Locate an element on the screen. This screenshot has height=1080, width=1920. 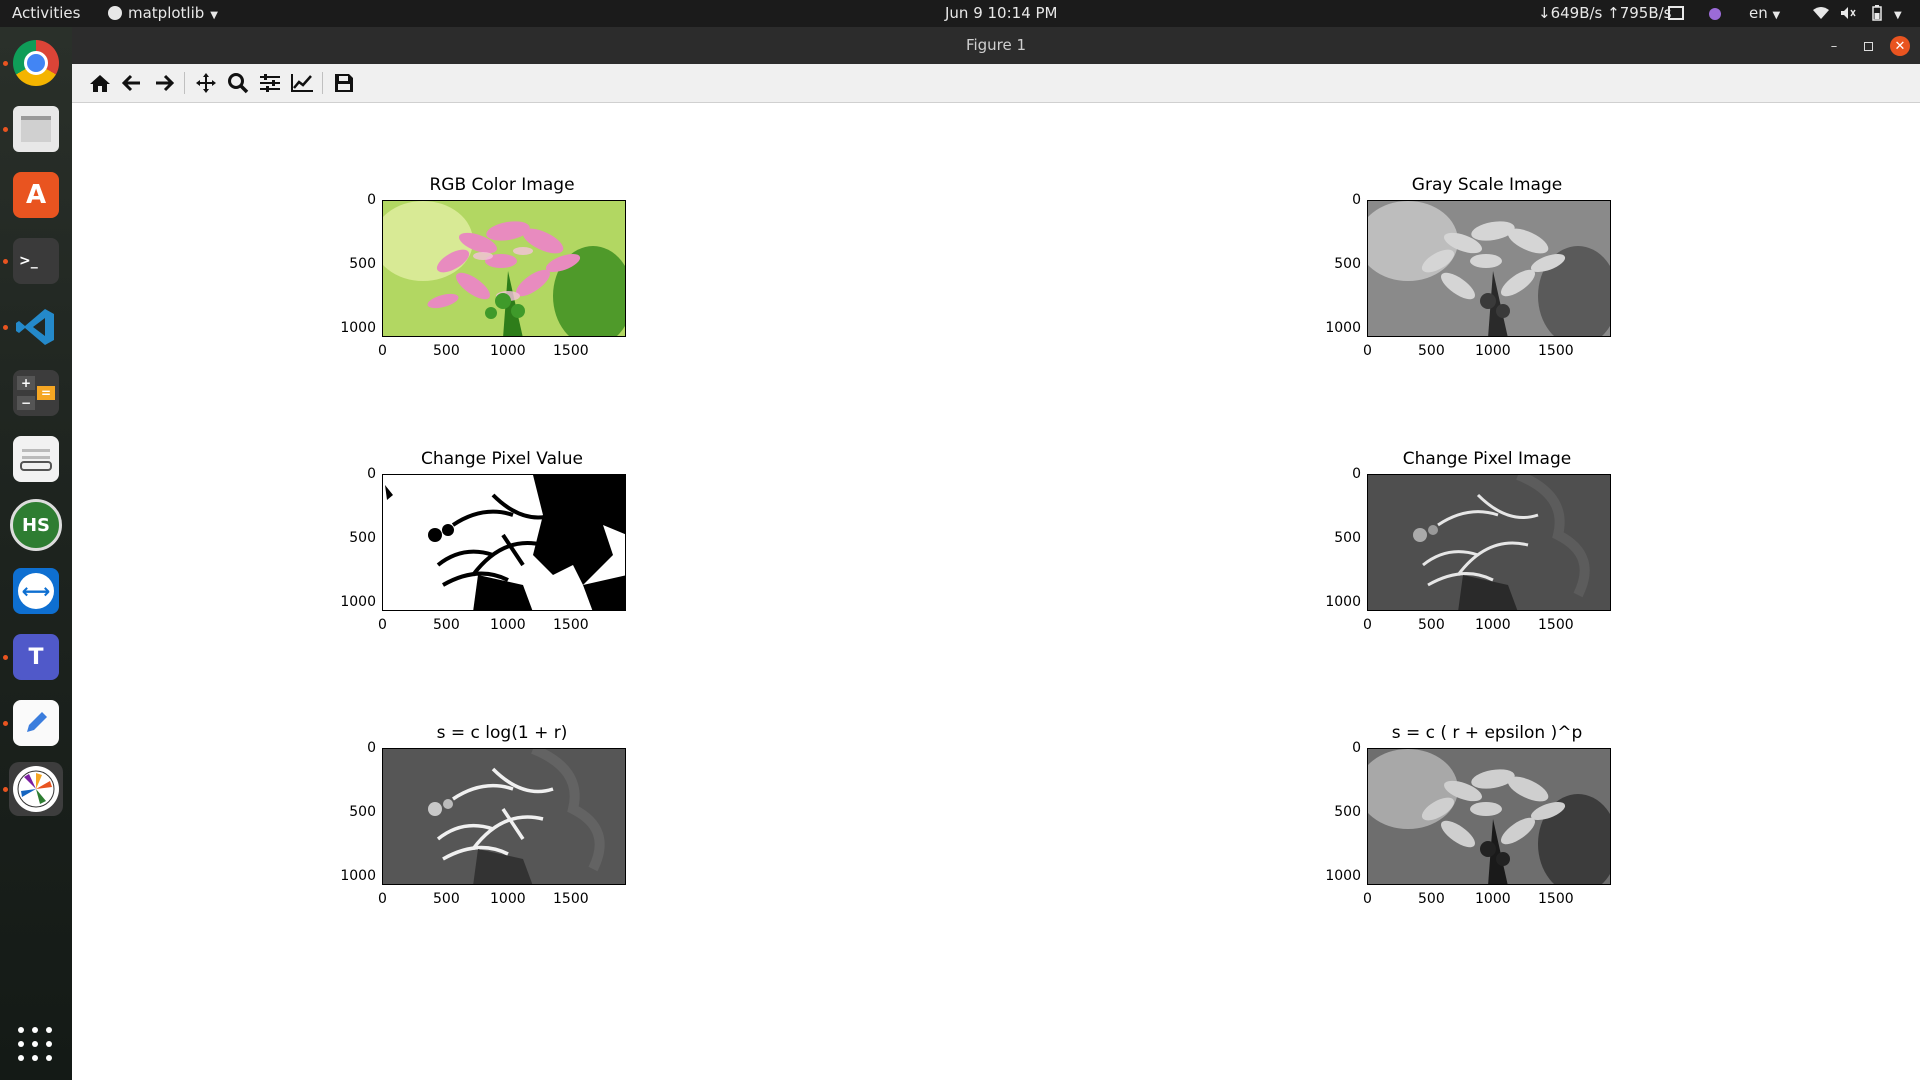
battery-icon is located at coordinates (1877, 13).